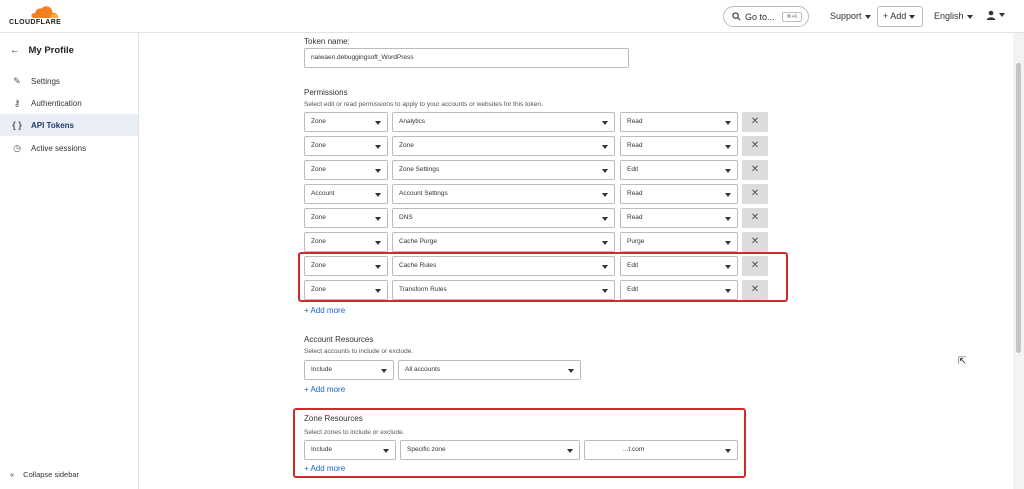  Describe the element at coordinates (69, 81) in the screenshot. I see `sidebar-item-settings: ✎ Settings` at that location.